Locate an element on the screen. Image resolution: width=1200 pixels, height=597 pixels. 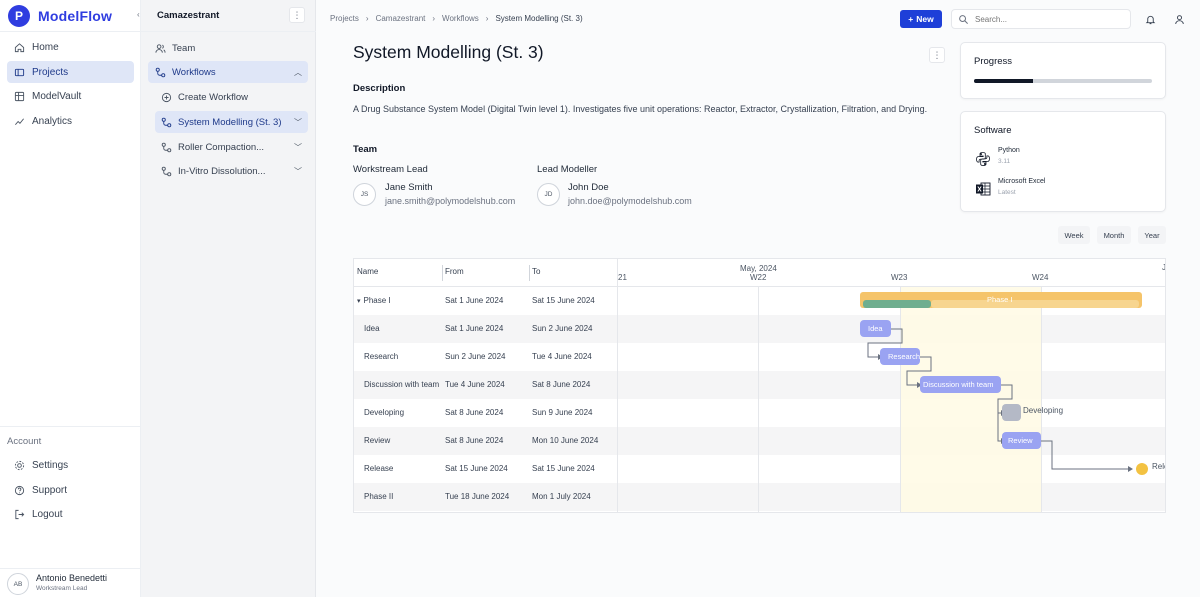
team-member-name: Jane Smith is located at coordinates (409, 187).